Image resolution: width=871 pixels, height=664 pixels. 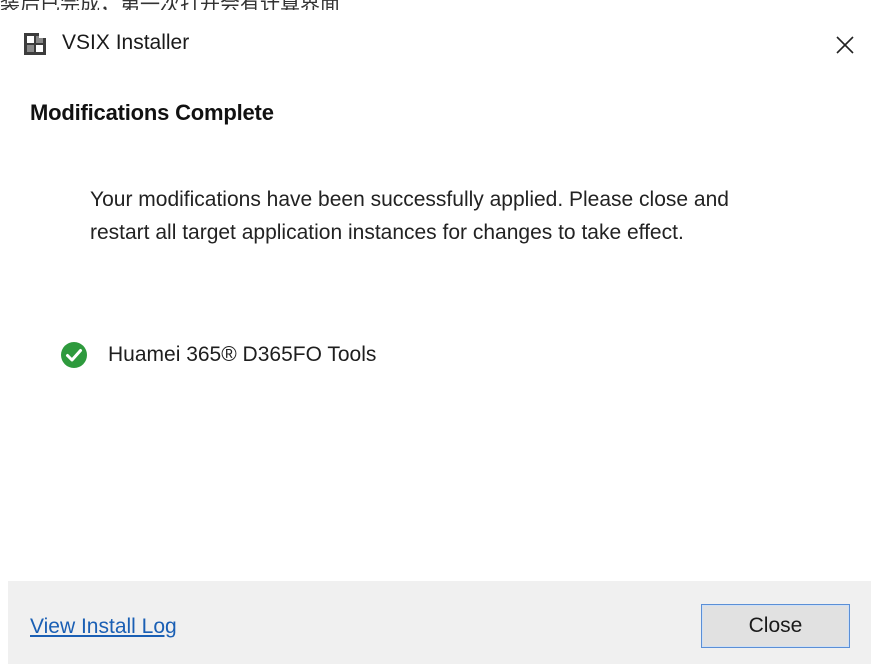 What do you see at coordinates (435, 5) in the screenshot?
I see `cropped-top-text: 装后已完成，第一次打开会有计算界面` at bounding box center [435, 5].